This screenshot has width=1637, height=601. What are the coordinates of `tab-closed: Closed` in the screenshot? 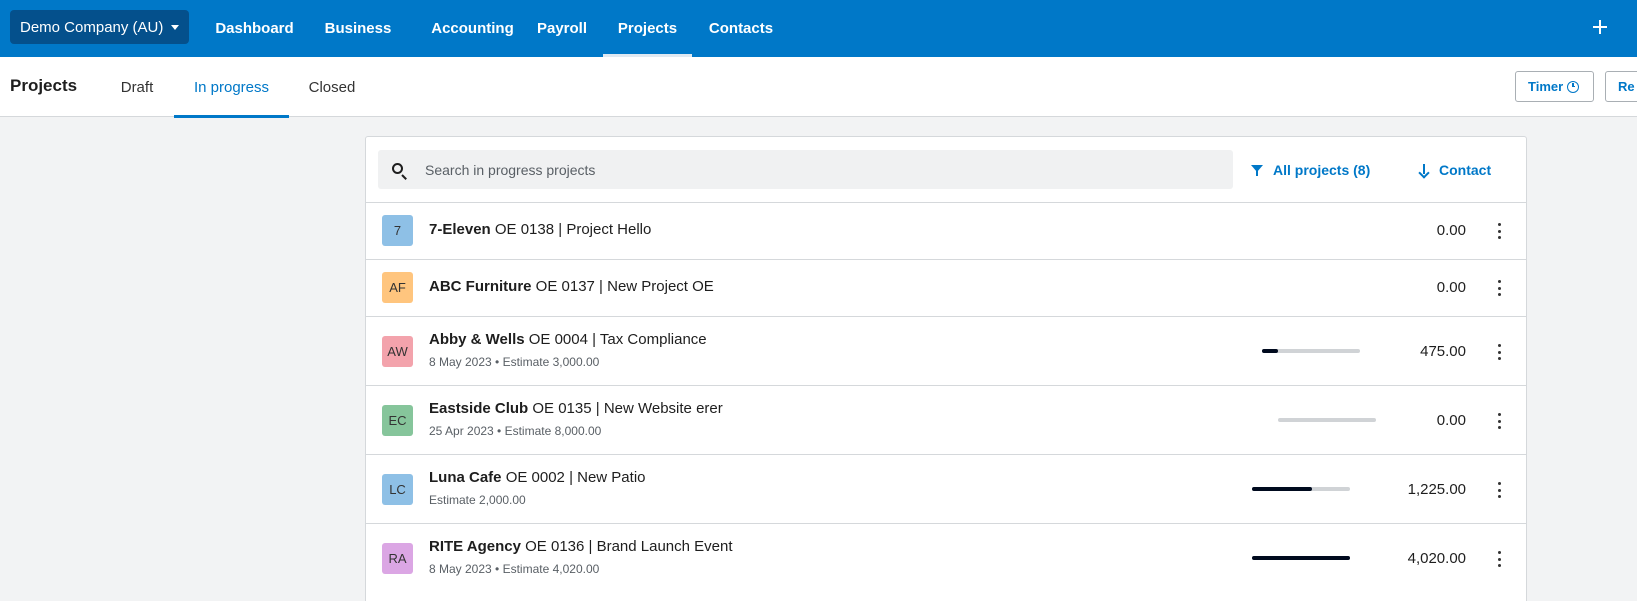 It's located at (332, 87).